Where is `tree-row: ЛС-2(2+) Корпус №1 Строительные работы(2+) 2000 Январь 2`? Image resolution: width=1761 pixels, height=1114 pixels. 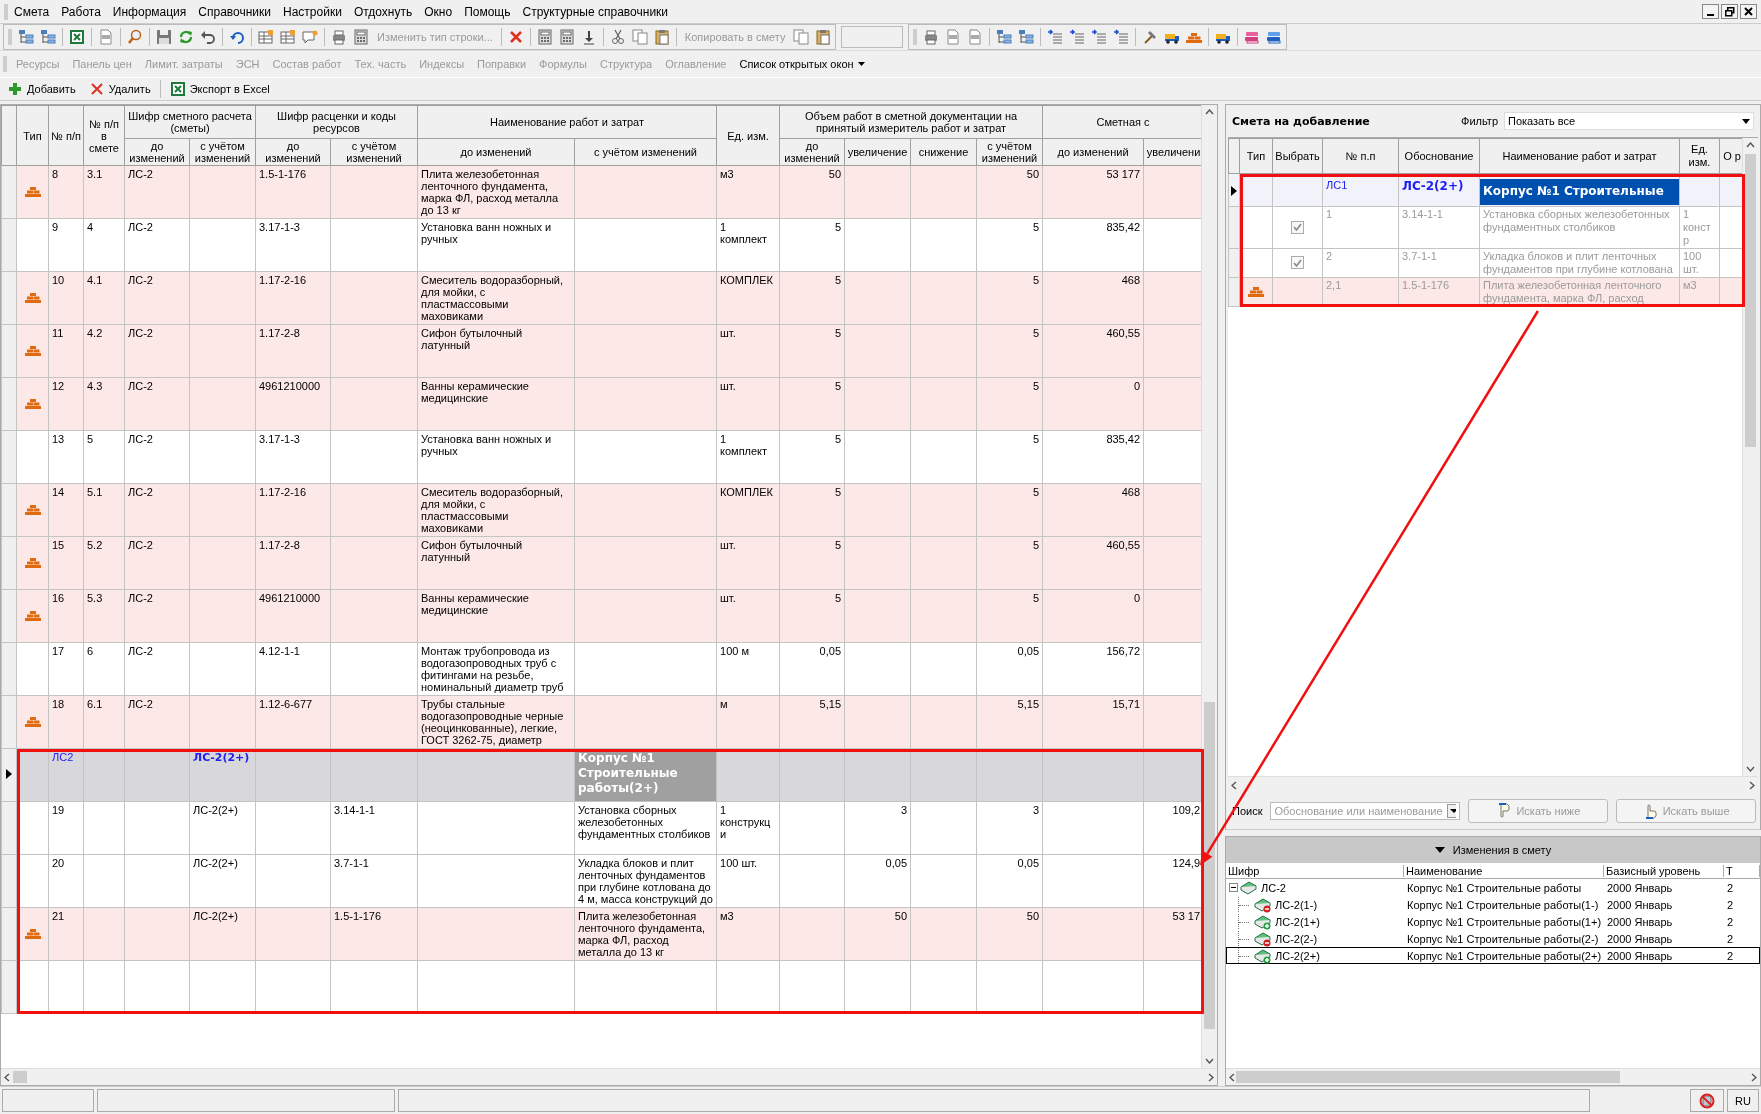
tree-row: ЛС-2(2+) Корпус №1 Строительные работы(2+) 2000 Январь 2 is located at coordinates (1493, 955).